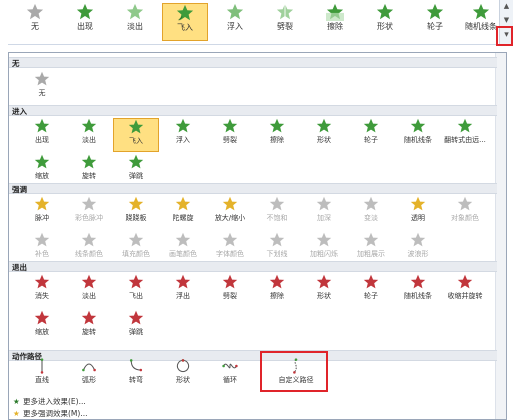 This screenshot has height=420, width=513. What do you see at coordinates (42, 291) in the screenshot?
I see `exit-effect-1: 消失` at bounding box center [42, 291].